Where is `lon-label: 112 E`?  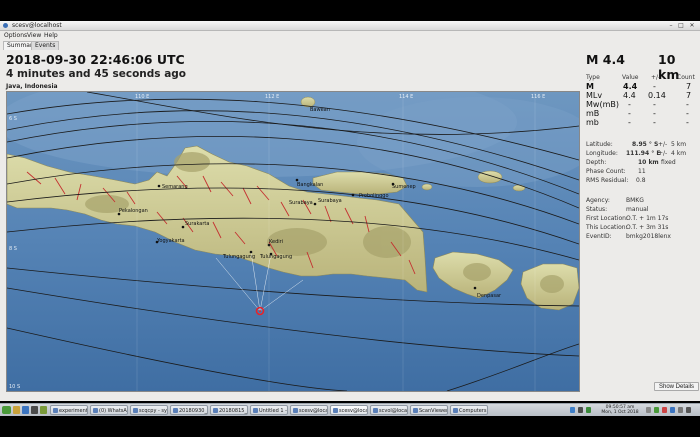 lon-label: 112 E is located at coordinates (272, 97).